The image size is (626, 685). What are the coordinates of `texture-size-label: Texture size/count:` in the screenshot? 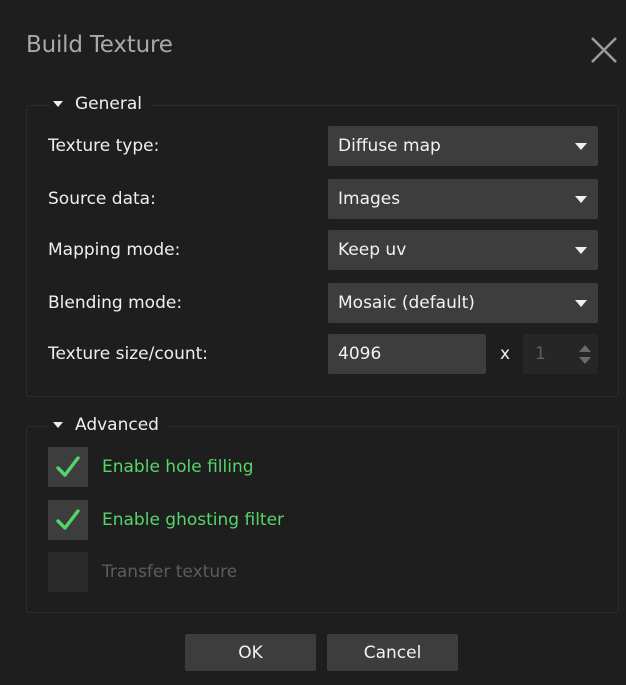 It's located at (128, 354).